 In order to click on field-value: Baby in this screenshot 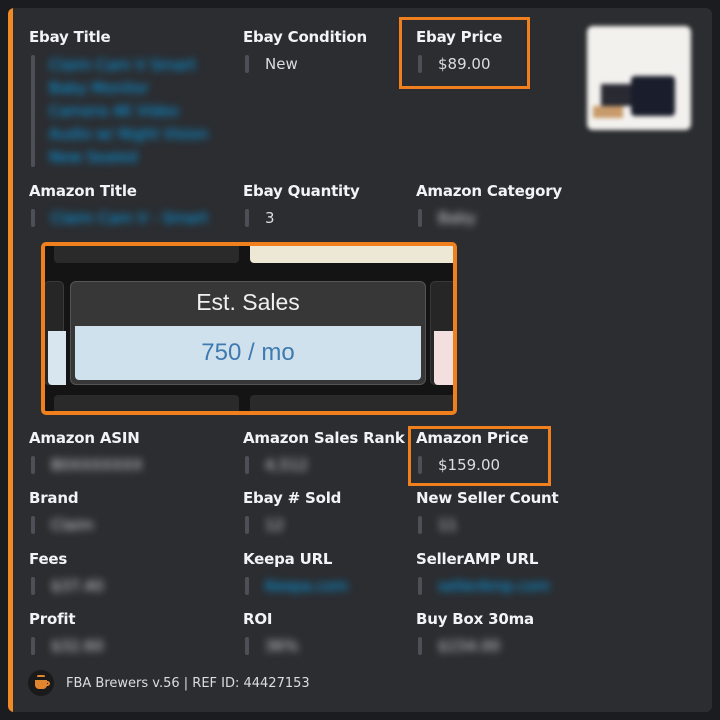, I will do `click(489, 218)`.